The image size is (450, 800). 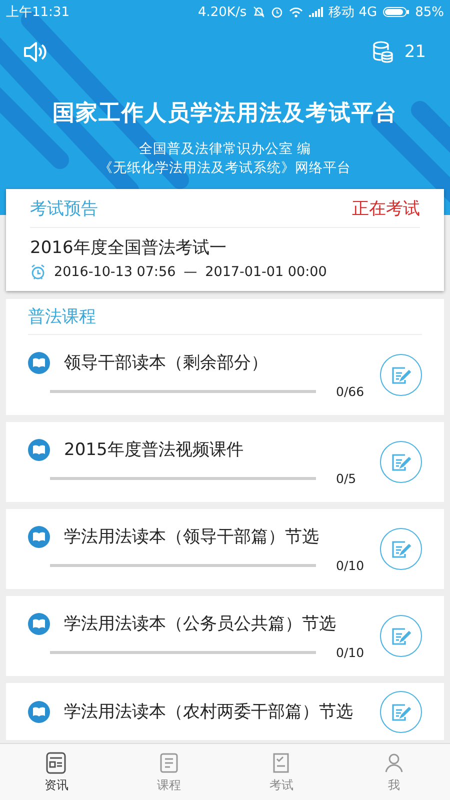 I want to click on bell-muted-icon, so click(x=258, y=12).